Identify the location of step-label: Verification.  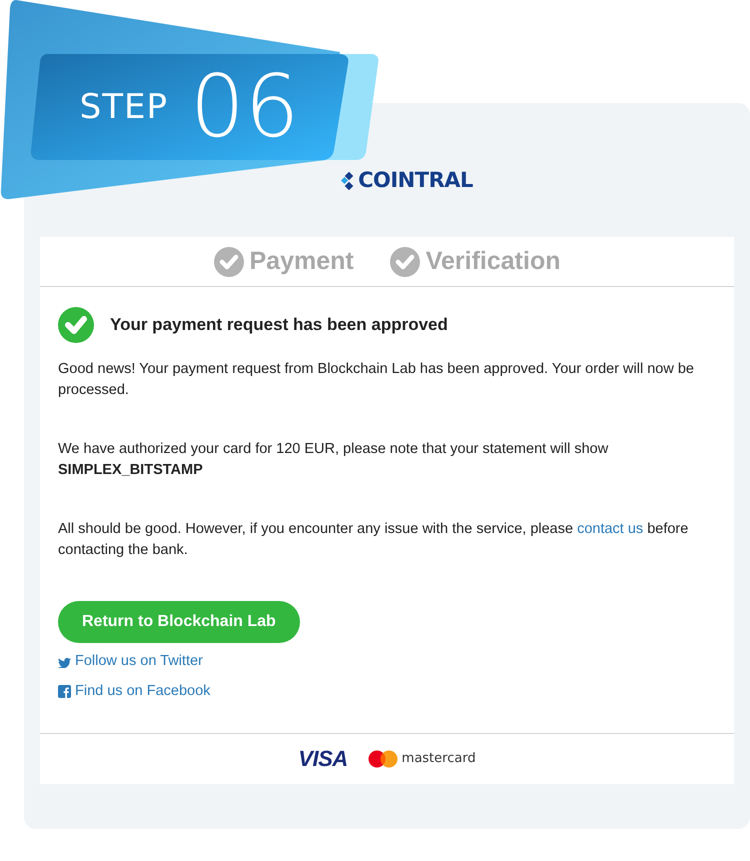
(493, 261).